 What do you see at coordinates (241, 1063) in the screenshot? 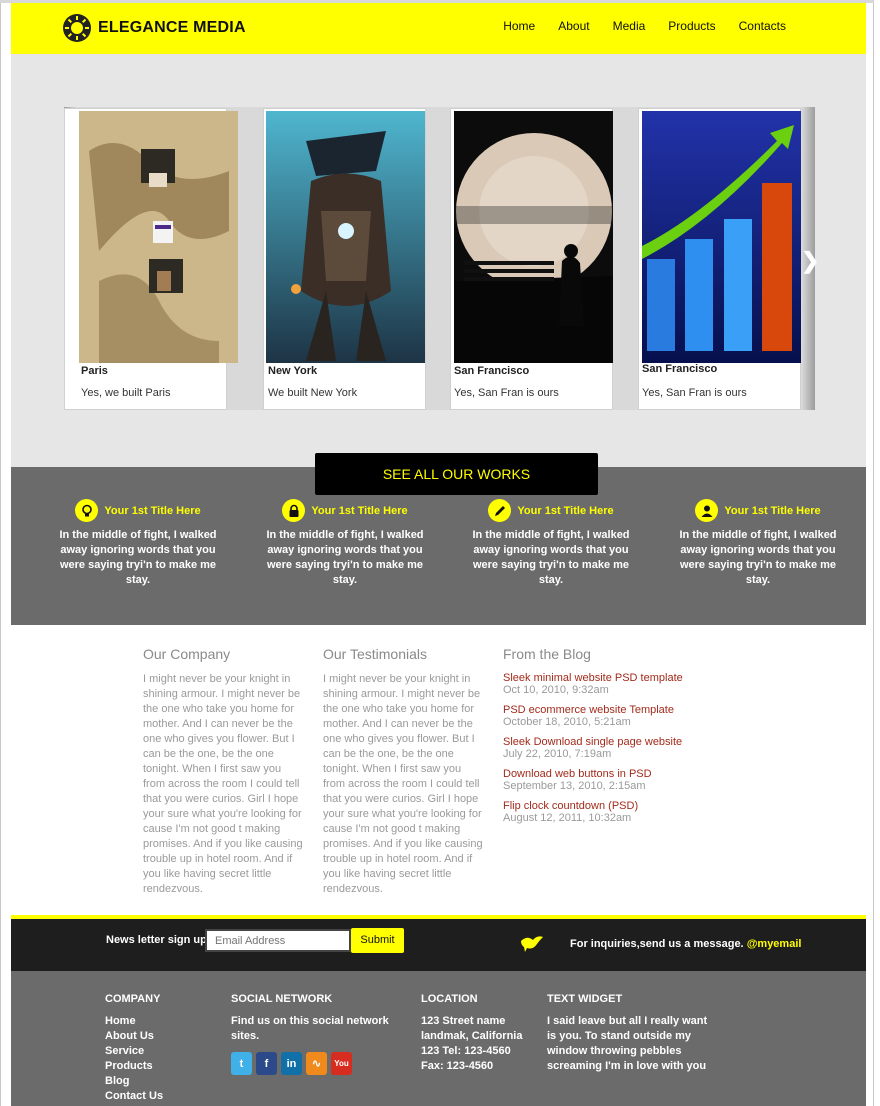
I see `twitter-icon: t` at bounding box center [241, 1063].